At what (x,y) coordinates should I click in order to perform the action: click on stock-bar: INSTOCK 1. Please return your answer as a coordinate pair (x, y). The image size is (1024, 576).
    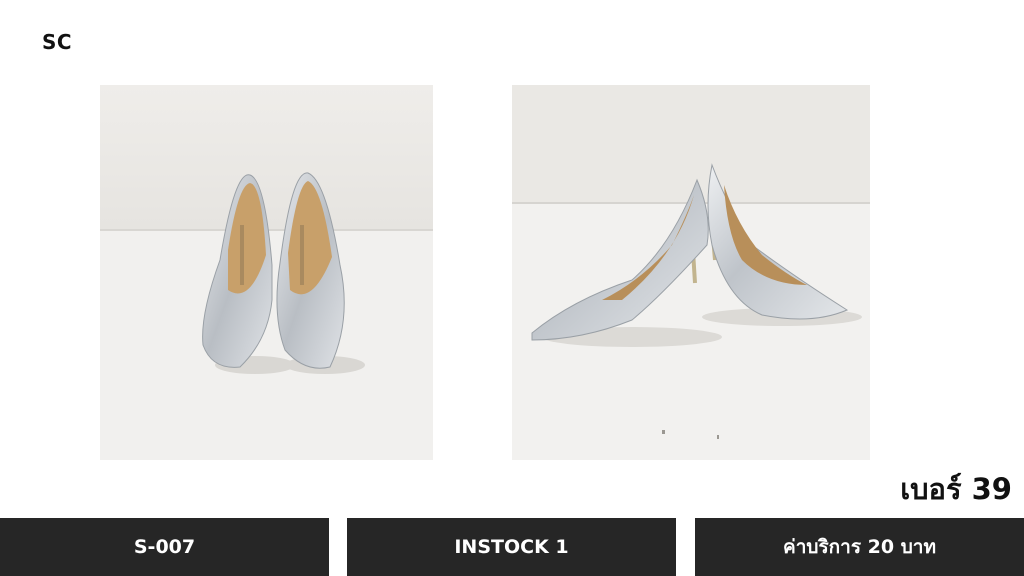
    Looking at the image, I should click on (511, 547).